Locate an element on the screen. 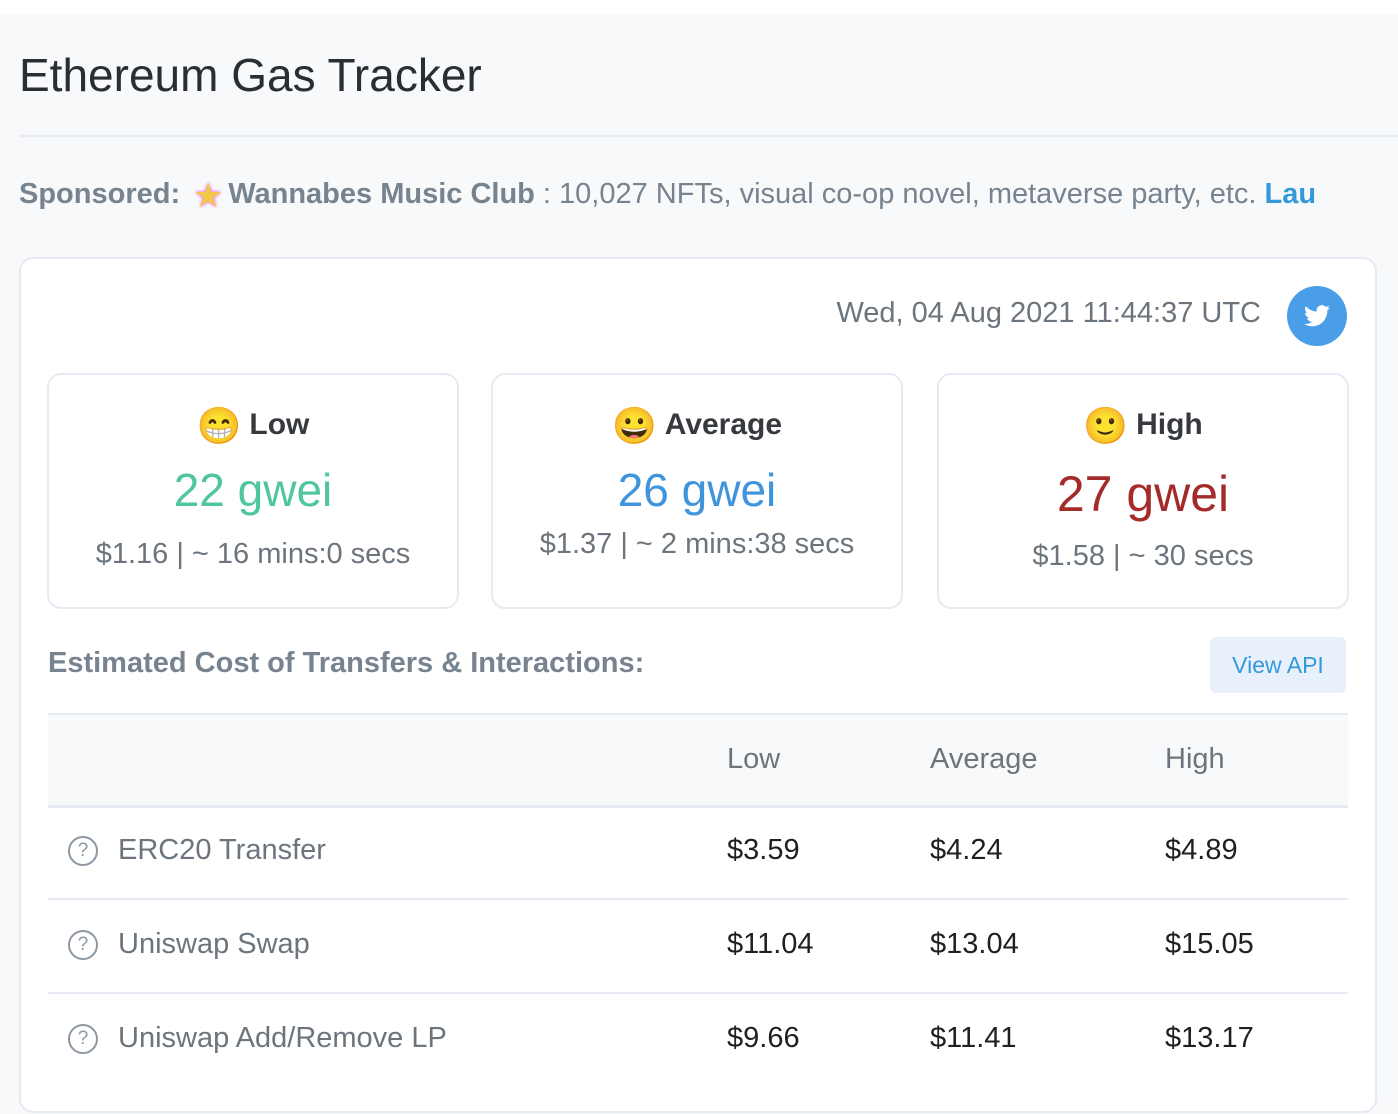 The image size is (1398, 1114). page-title: Ethereum Gas Tracker is located at coordinates (250, 75).